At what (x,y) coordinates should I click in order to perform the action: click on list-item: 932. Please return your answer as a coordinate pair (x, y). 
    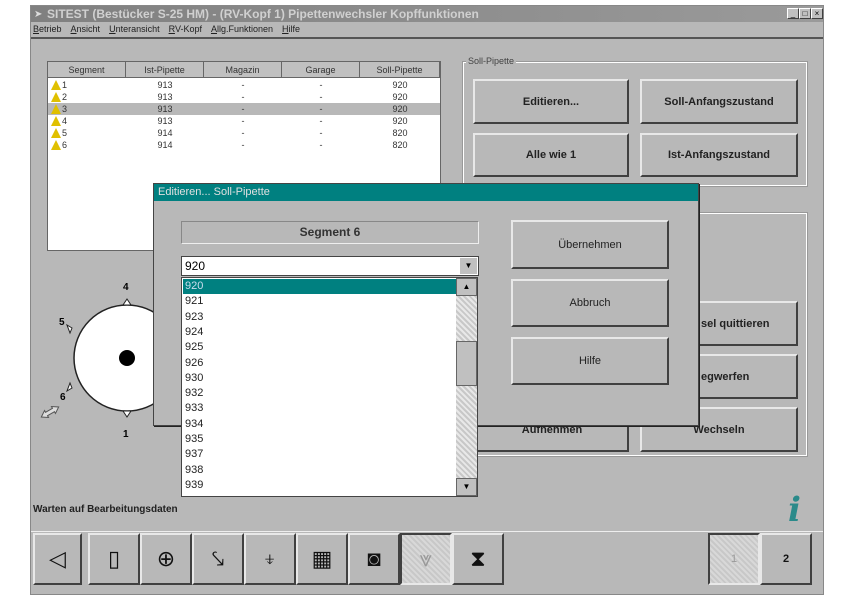
    Looking at the image, I should click on (320, 393).